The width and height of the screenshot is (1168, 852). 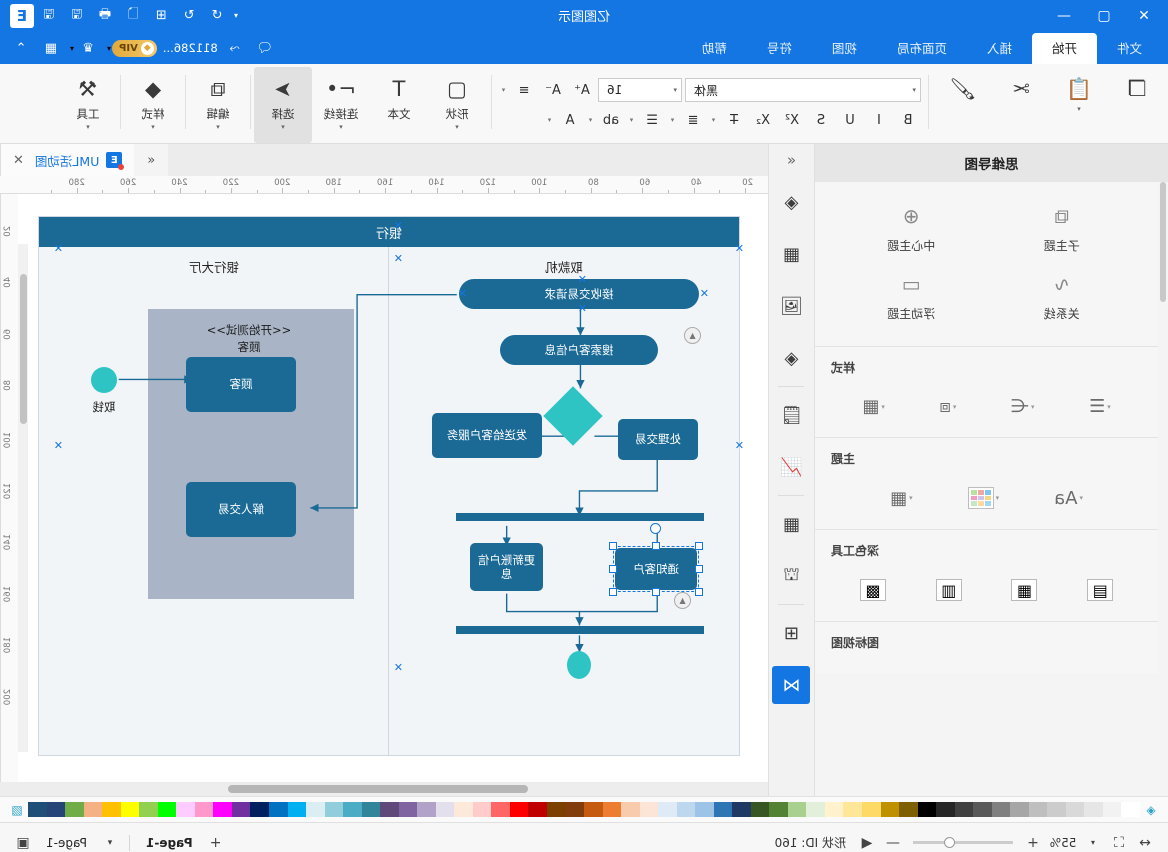 I want to click on container-handle-bc: ✕, so click(x=398, y=667).